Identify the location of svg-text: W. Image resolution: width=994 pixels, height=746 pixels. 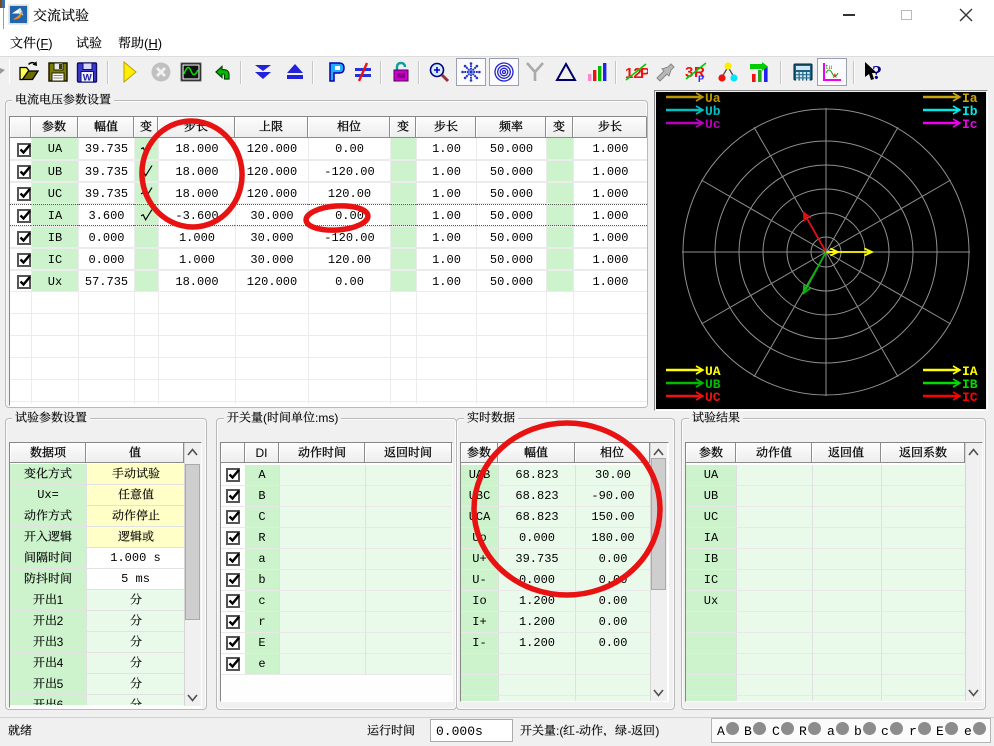
(87, 78).